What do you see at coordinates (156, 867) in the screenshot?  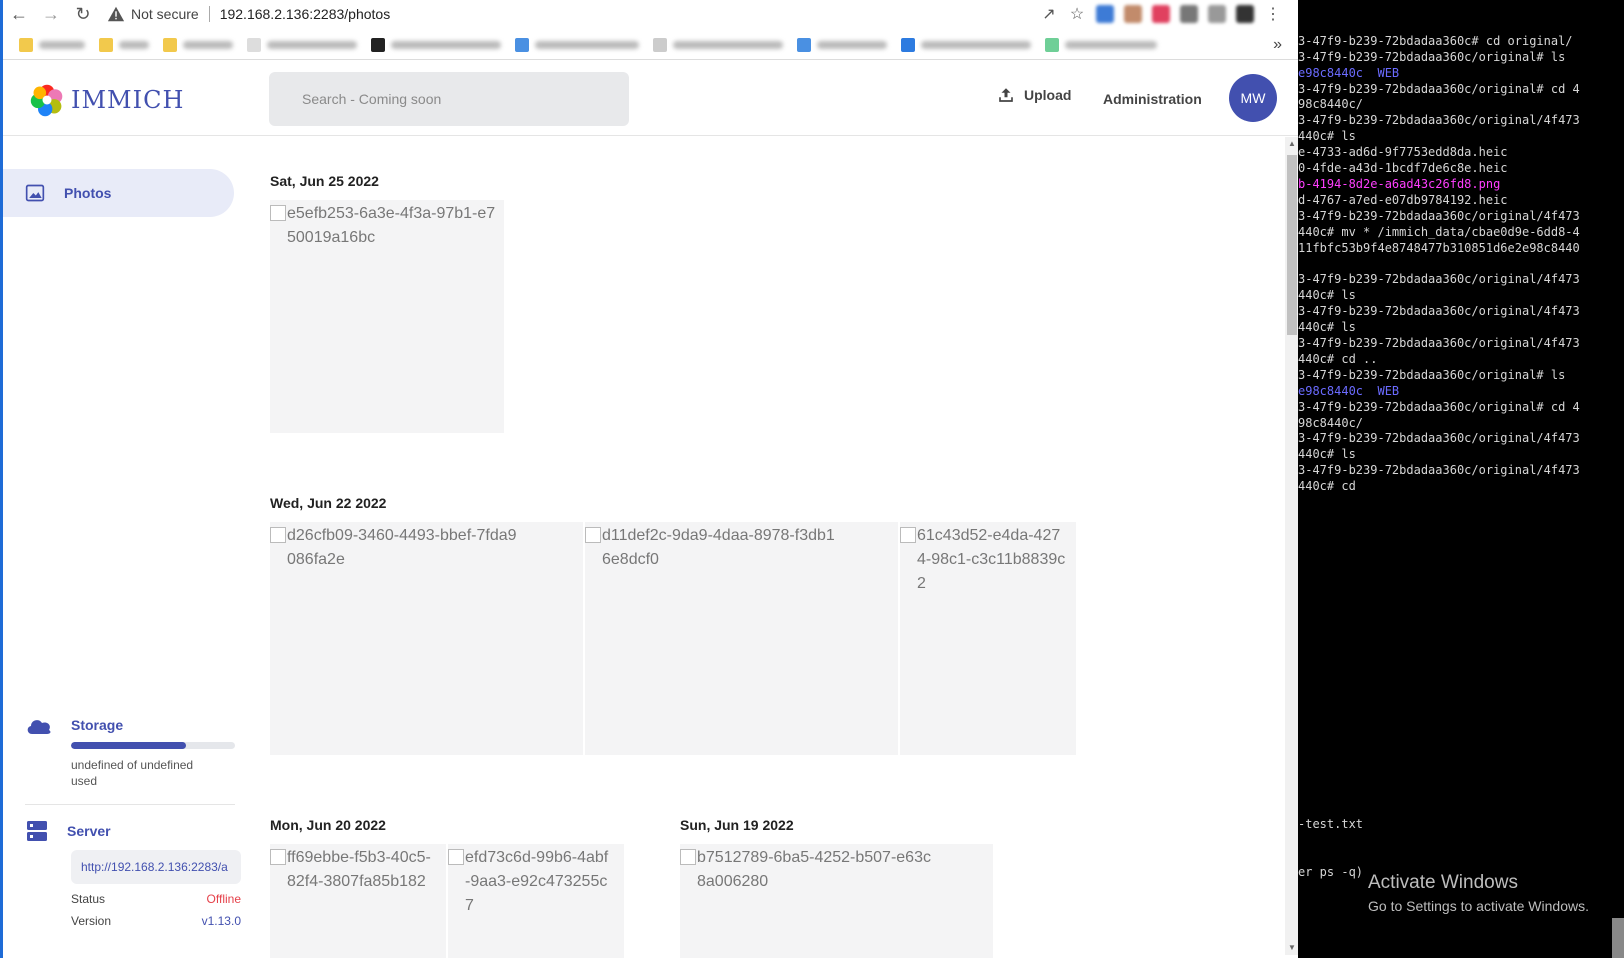 I see `server-url-field: http://192.168.2.136:2283/a` at bounding box center [156, 867].